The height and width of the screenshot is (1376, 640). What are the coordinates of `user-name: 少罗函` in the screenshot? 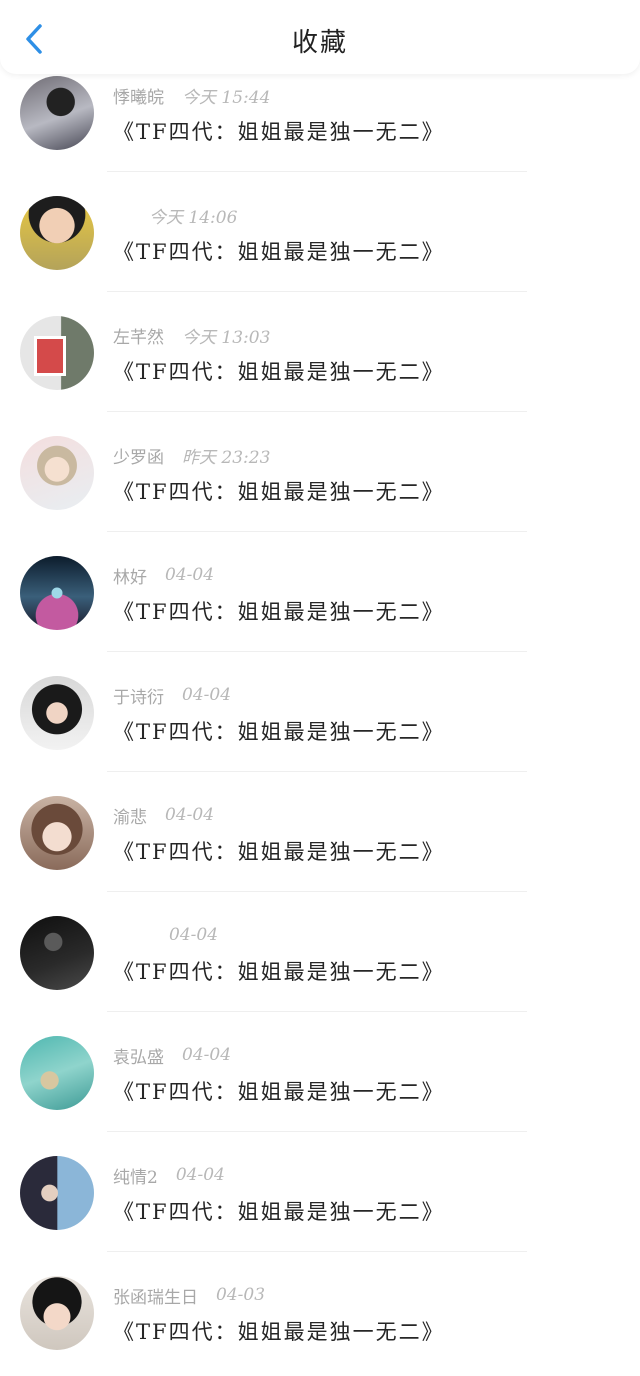 It's located at (138, 457).